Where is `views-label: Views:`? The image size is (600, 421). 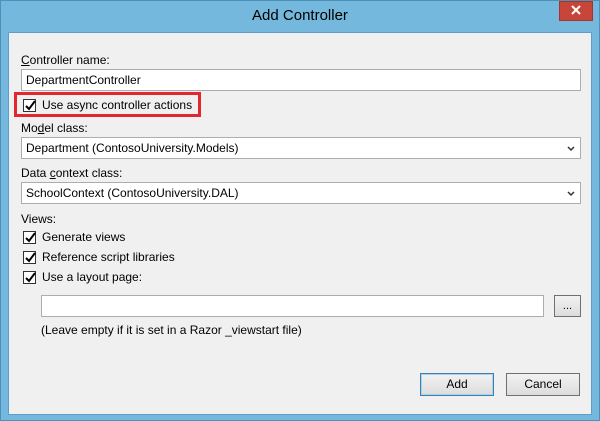 views-label: Views: is located at coordinates (39, 219).